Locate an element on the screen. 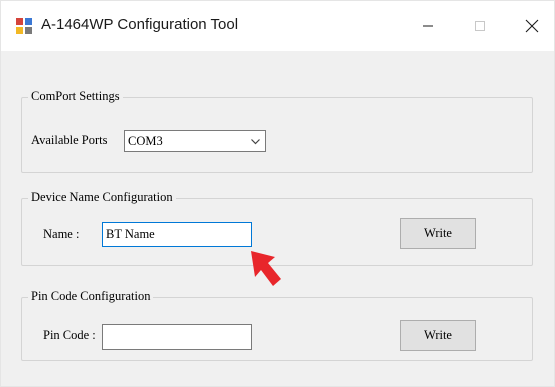 The width and height of the screenshot is (555, 387). pin-code-input is located at coordinates (177, 337).